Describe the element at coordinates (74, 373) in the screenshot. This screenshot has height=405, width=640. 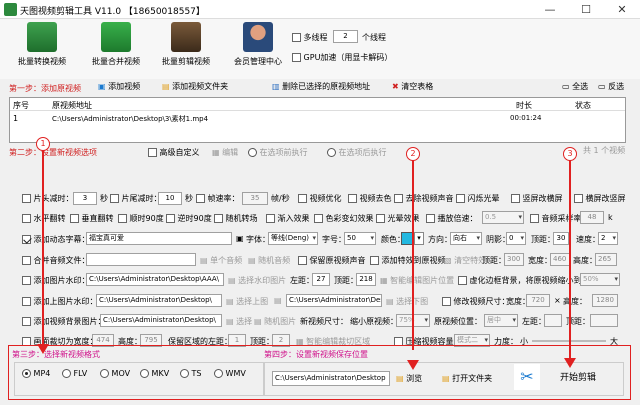
I see `format-flv: FLV` at that location.